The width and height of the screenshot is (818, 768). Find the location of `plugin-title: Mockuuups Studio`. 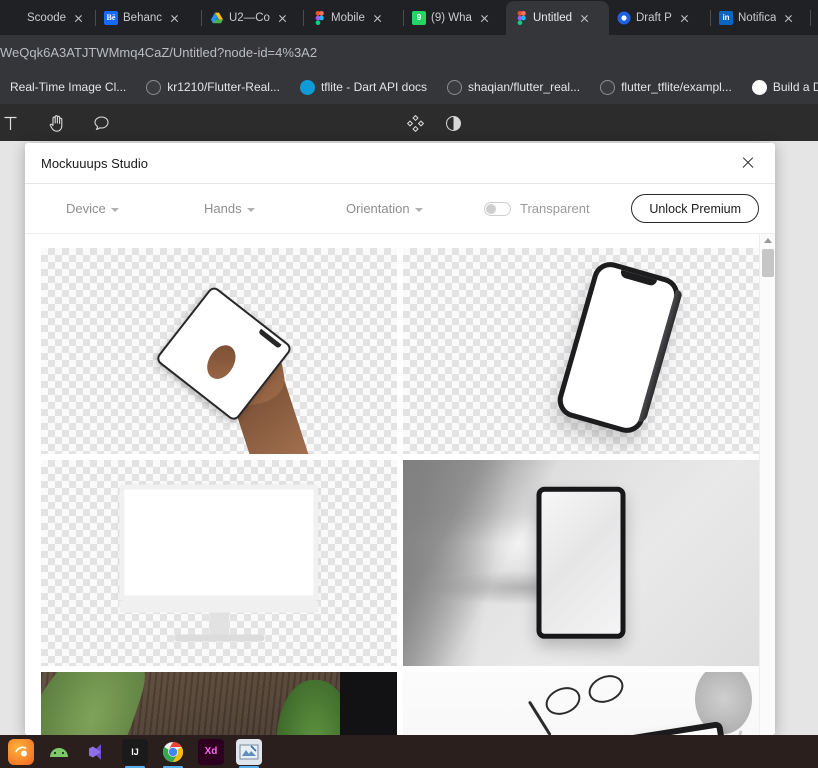

plugin-title: Mockuuups Studio is located at coordinates (94, 163).